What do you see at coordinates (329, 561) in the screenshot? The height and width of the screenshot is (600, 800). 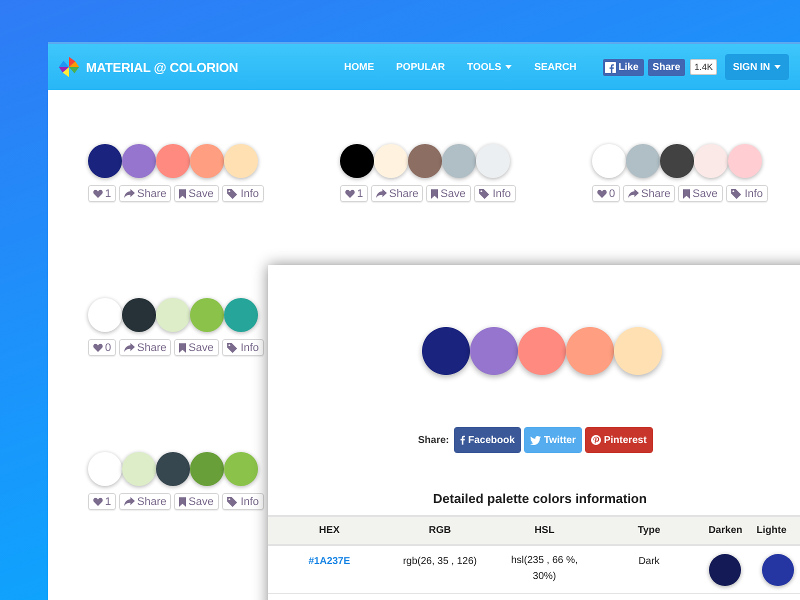 I see `hex-link: #1A237E` at bounding box center [329, 561].